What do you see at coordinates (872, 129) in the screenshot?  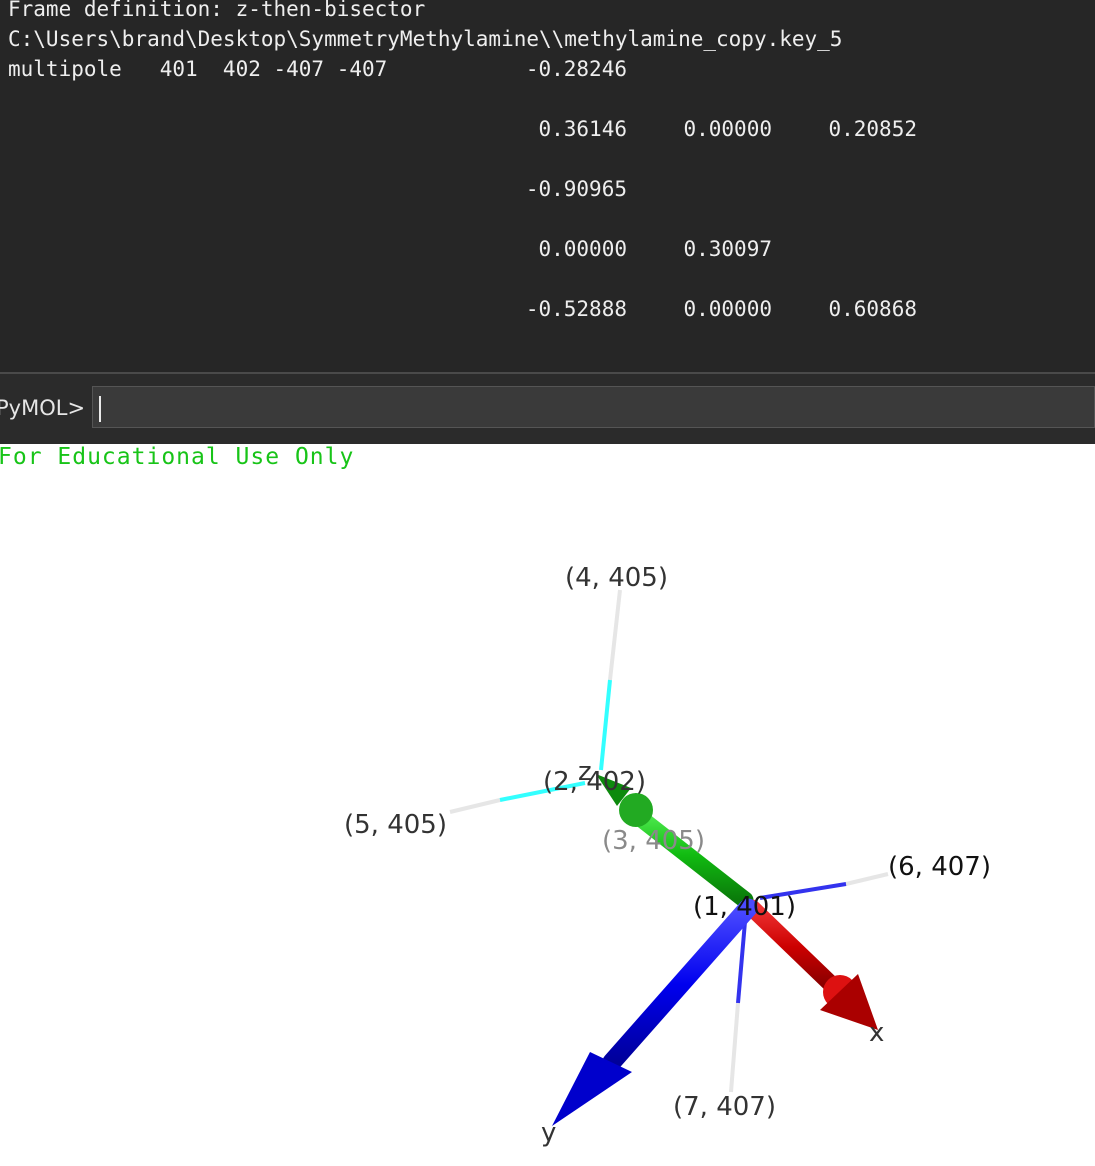 I see `multipole-value: 0.20852` at bounding box center [872, 129].